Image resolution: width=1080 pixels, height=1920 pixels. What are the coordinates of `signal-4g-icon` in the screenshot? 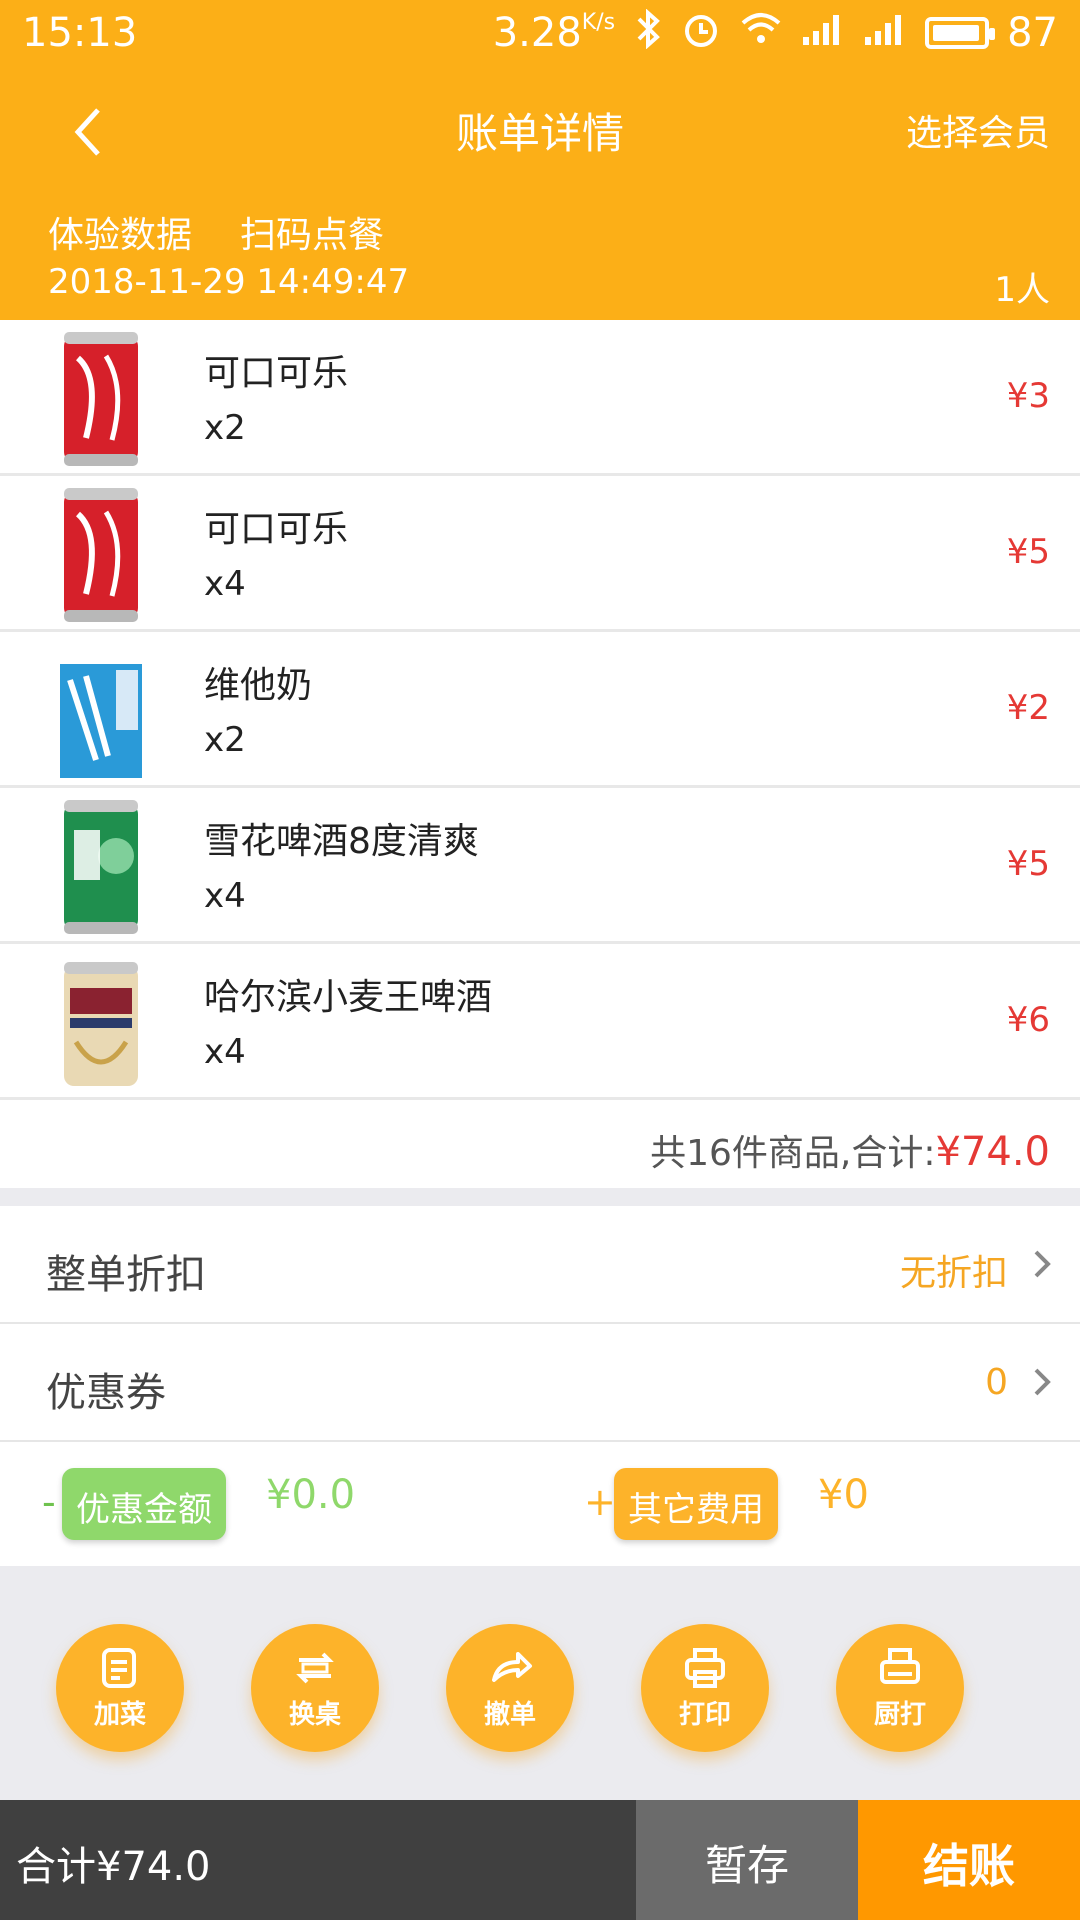 It's located at (823, 33).